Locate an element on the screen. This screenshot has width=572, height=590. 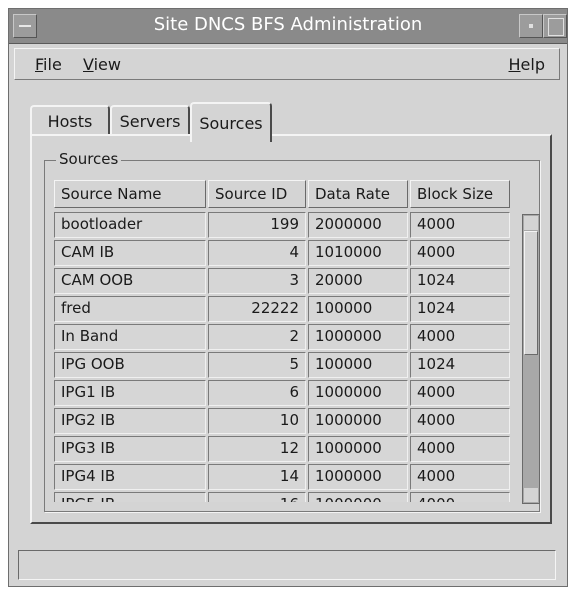
cell-source-id: 10 is located at coordinates (257, 421).